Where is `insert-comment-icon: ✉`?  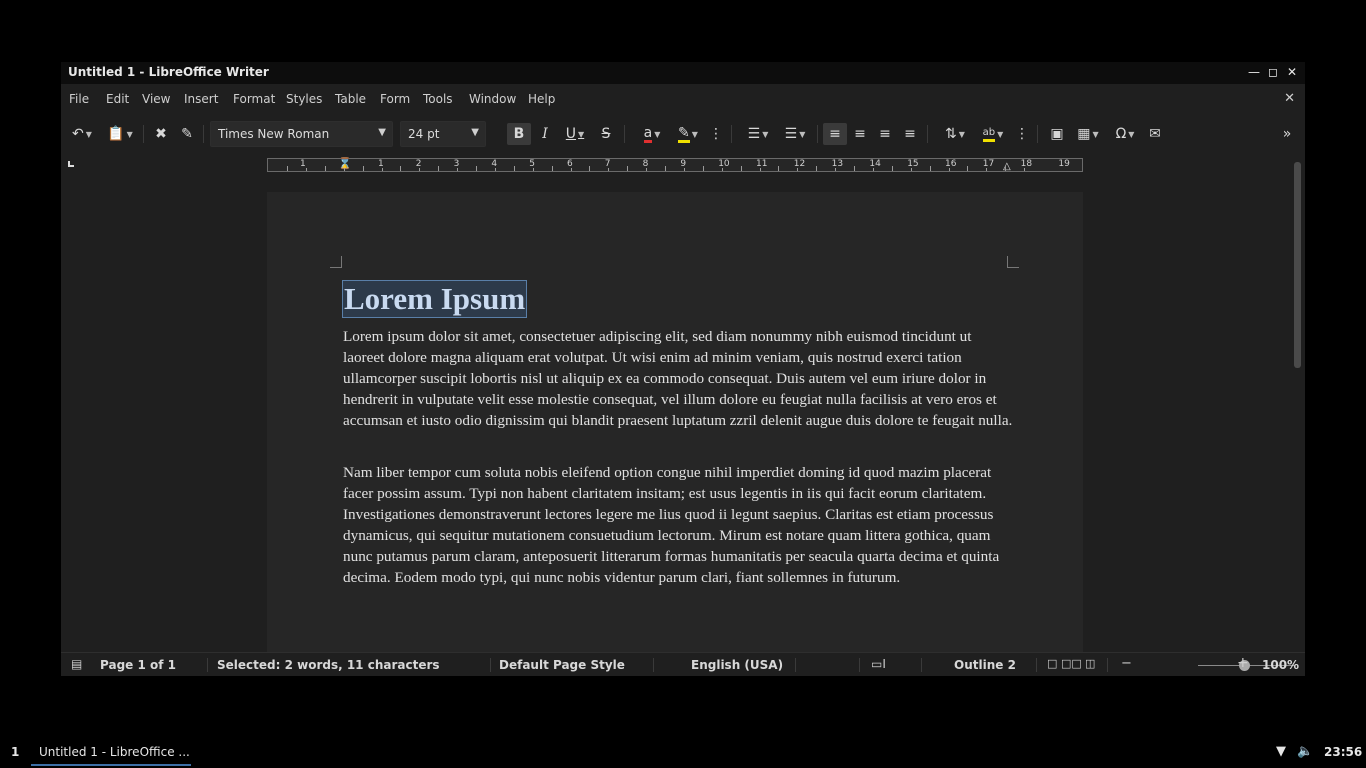 insert-comment-icon: ✉ is located at coordinates (1155, 134).